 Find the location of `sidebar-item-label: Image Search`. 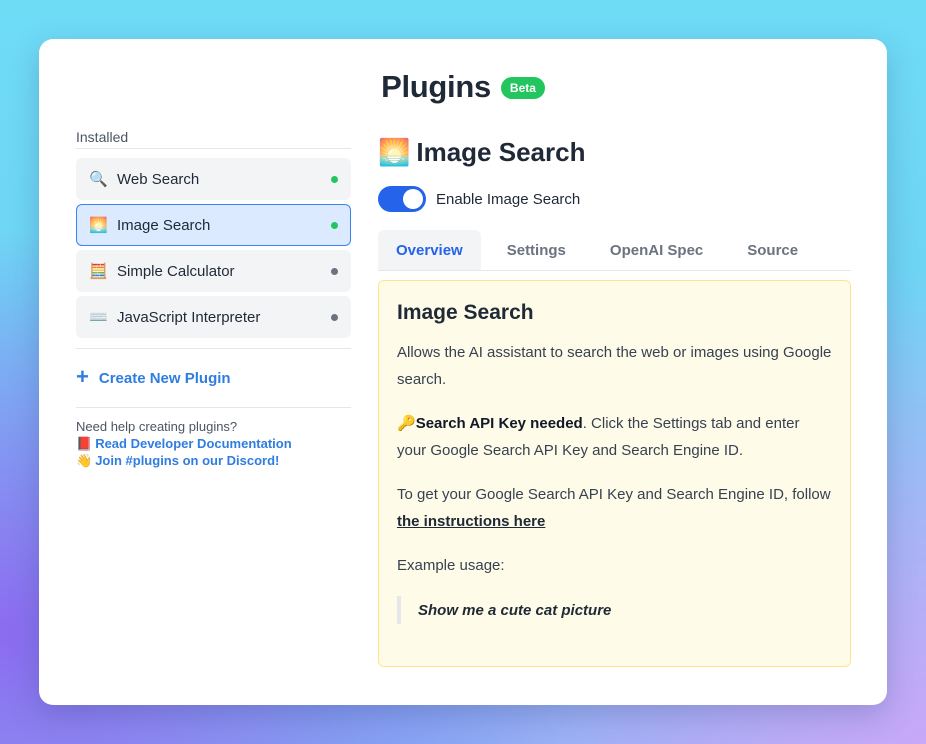

sidebar-item-label: Image Search is located at coordinates (164, 225).